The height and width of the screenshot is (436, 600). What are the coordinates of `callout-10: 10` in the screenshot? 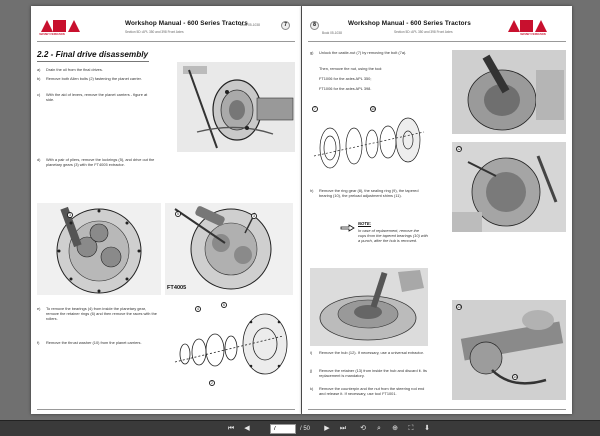 It's located at (373, 109).